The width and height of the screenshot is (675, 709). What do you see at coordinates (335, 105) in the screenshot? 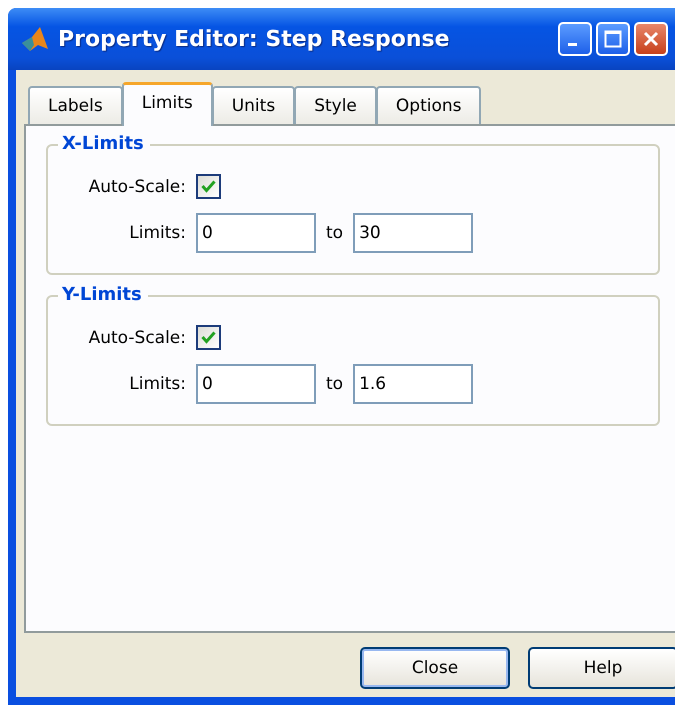
I see `tab: Style` at bounding box center [335, 105].